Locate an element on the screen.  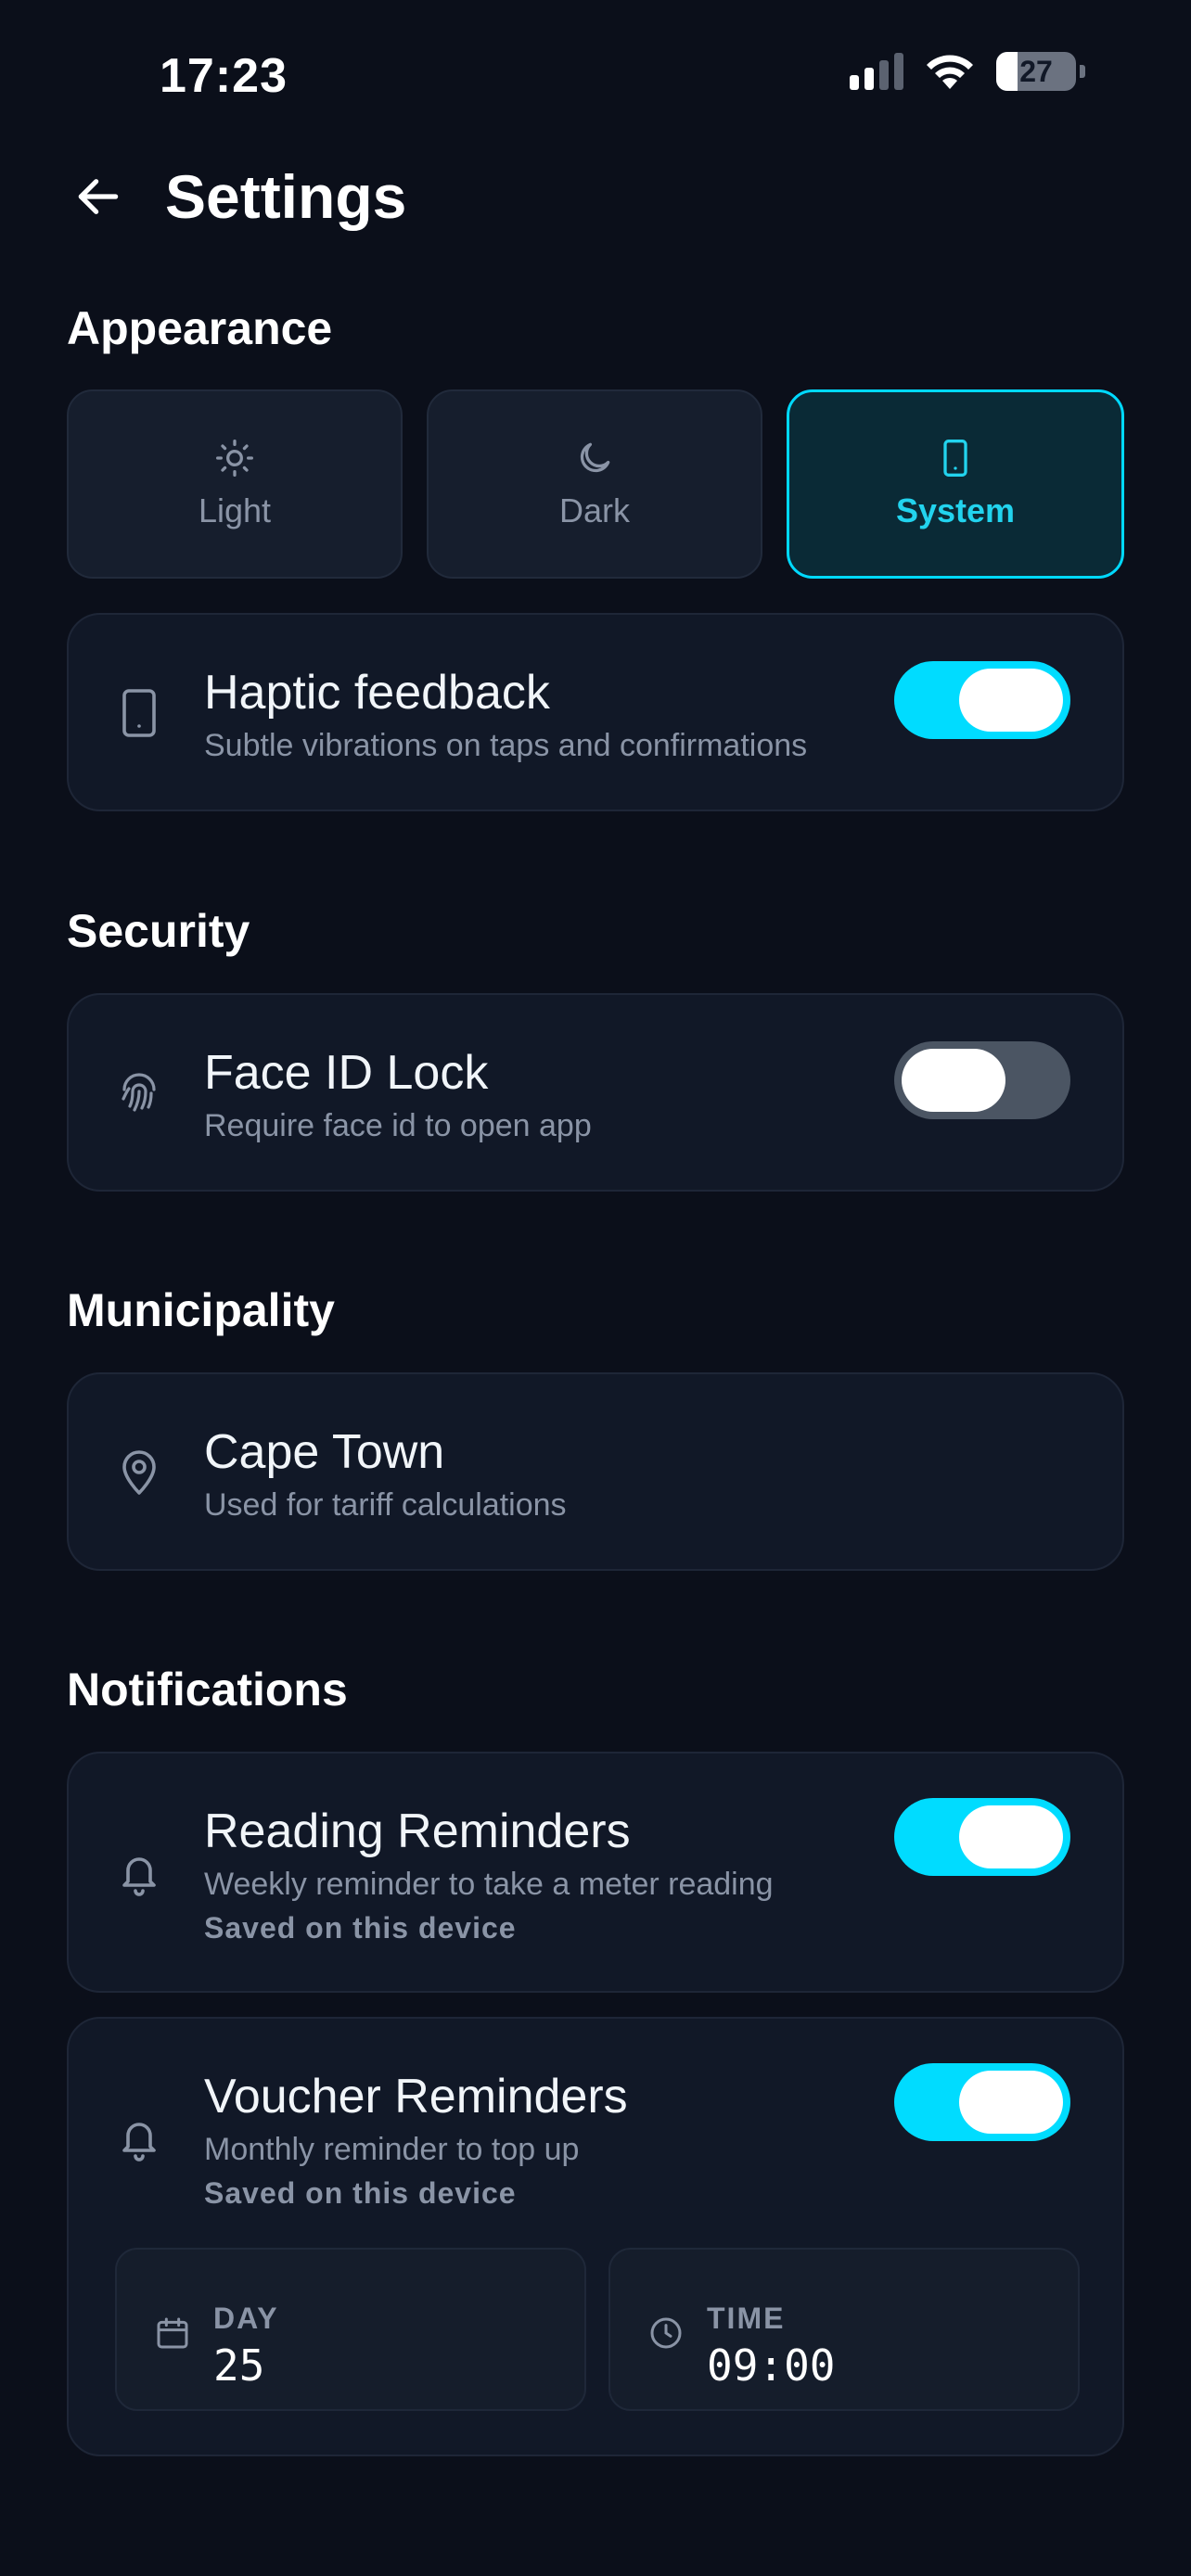
voucher-reminders-title: Voucher Reminders is located at coordinates (416, 2097).